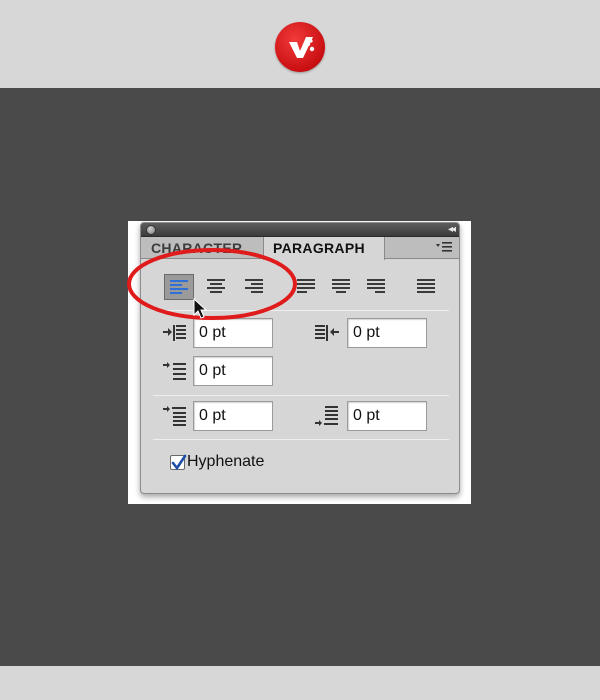 Image resolution: width=600 pixels, height=700 pixels. What do you see at coordinates (327, 416) in the screenshot?
I see `space-after-icon` at bounding box center [327, 416].